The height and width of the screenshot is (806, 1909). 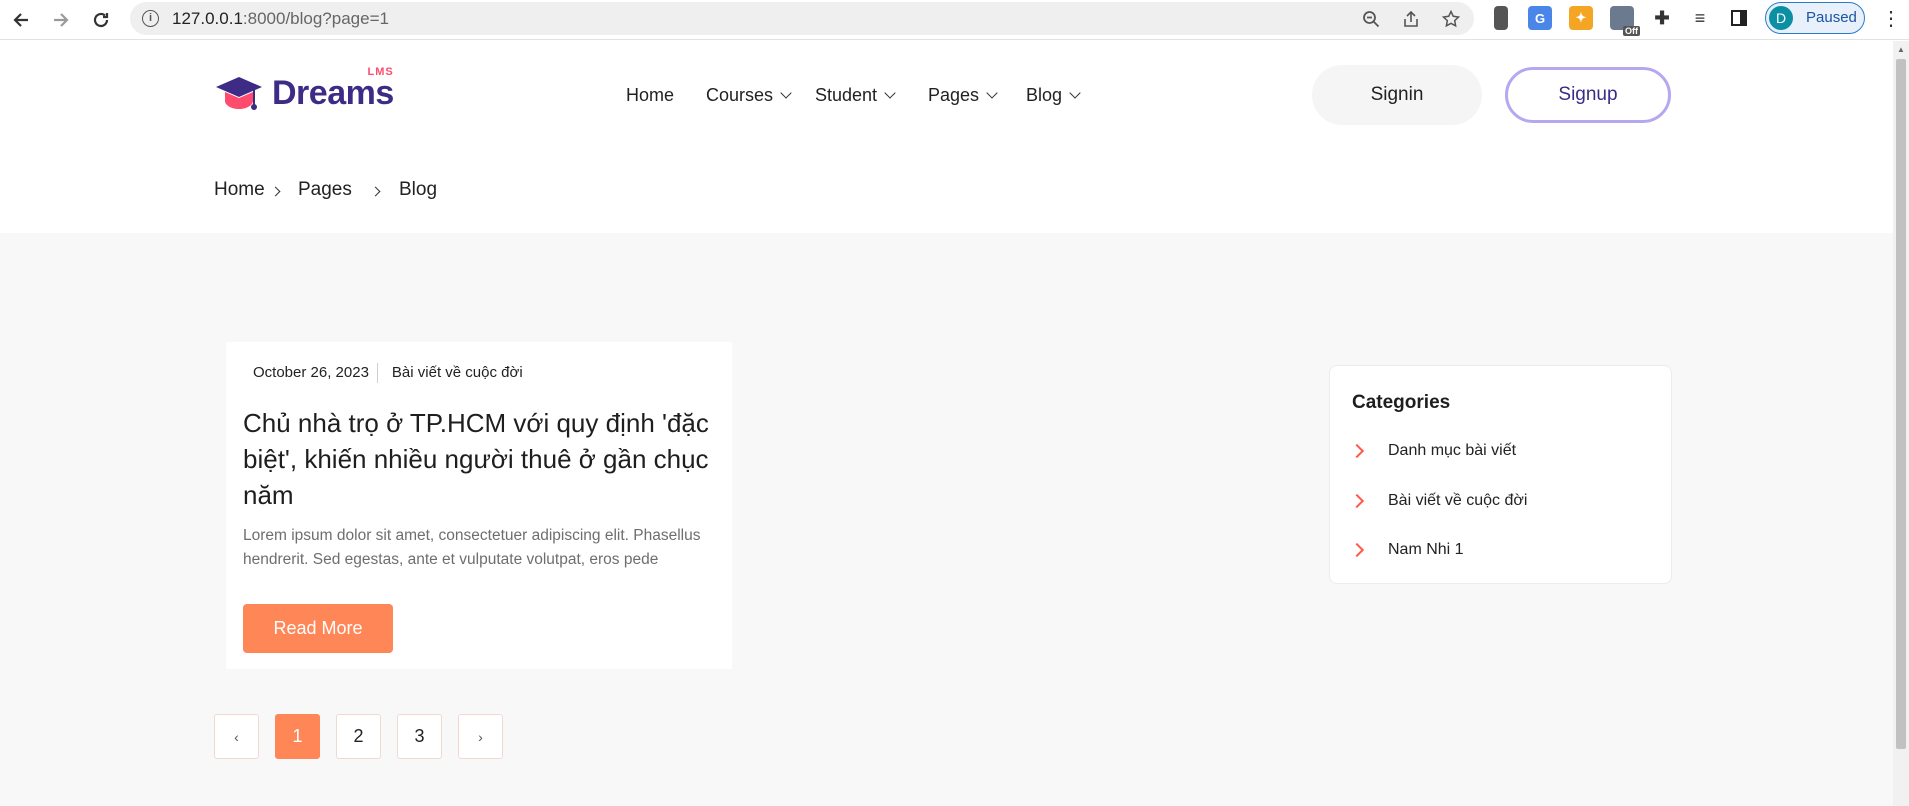 I want to click on pagination-page-1: 1, so click(x=297, y=736).